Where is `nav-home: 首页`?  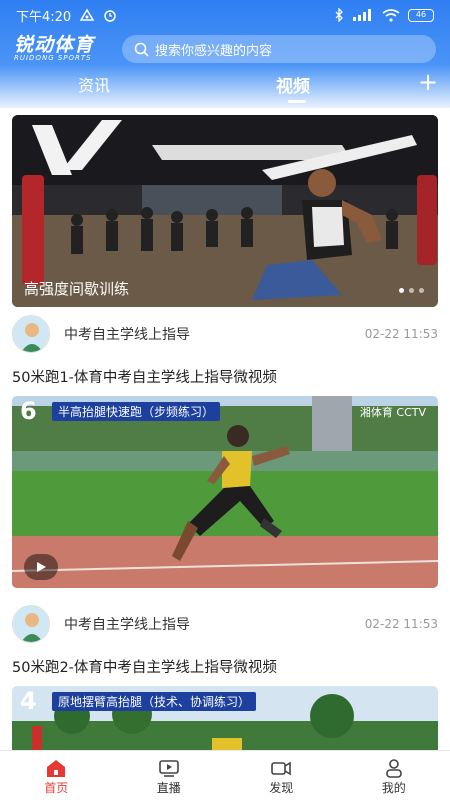
nav-home: 首页 is located at coordinates (56, 775).